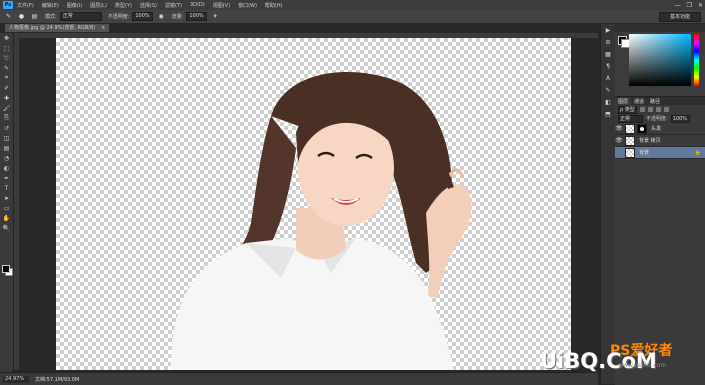 The width and height of the screenshot is (705, 385). Describe the element at coordinates (118, 17) in the screenshot. I see `opacity-label: 不透明度:` at that location.